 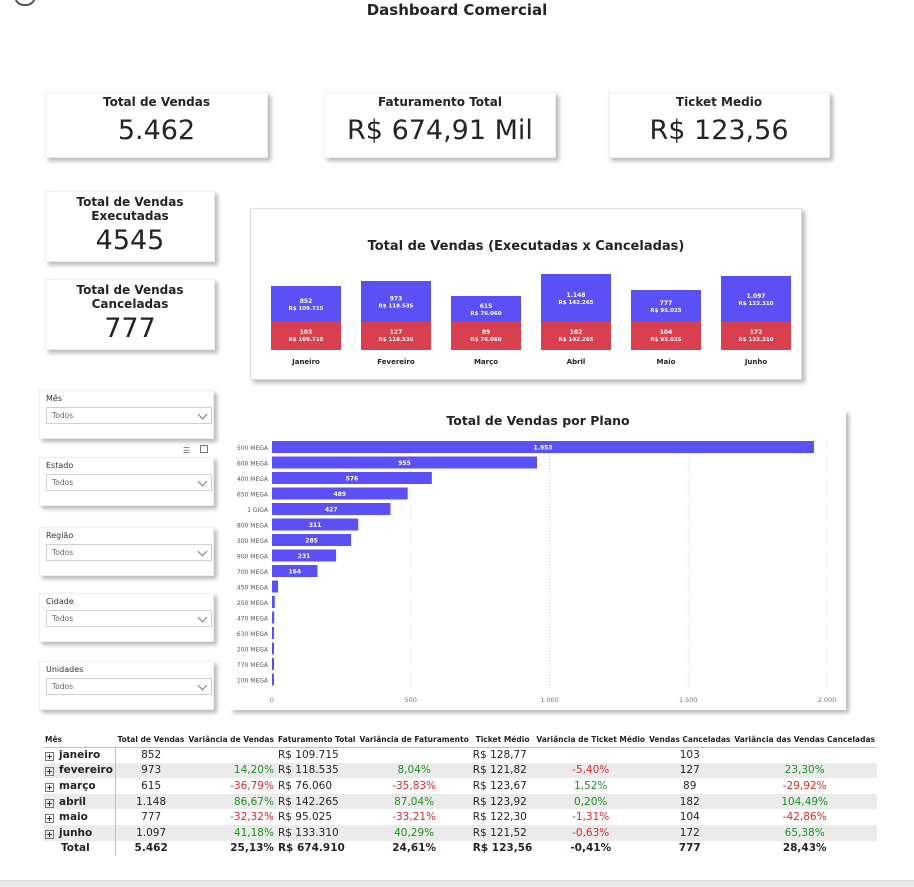 I want to click on x-tick-label: Junho, so click(x=756, y=362).